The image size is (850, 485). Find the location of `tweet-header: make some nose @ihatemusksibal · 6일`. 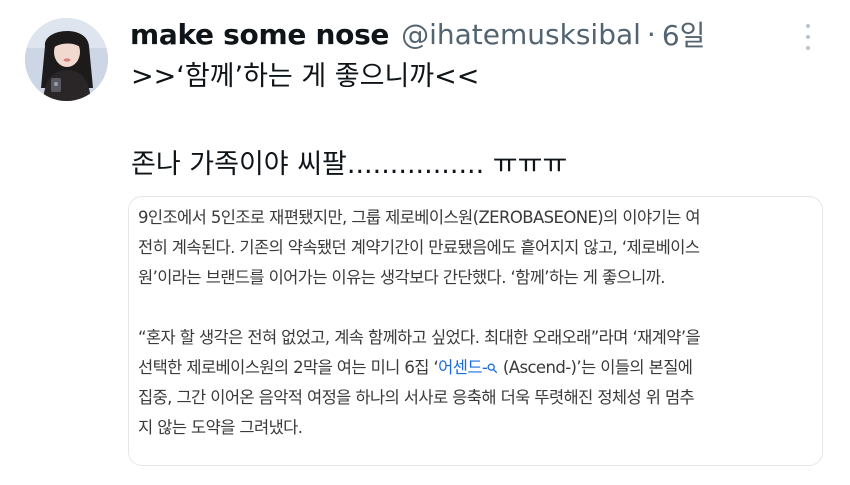

tweet-header: make some nose @ihatemusksibal · 6일 is located at coordinates (417, 34).